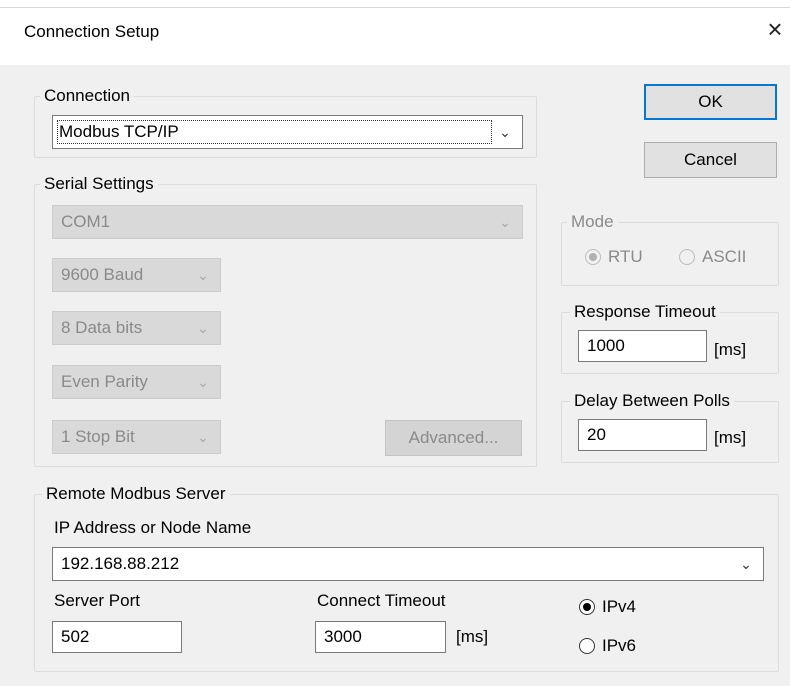 This screenshot has width=790, height=686. What do you see at coordinates (287, 132) in the screenshot?
I see `connection-type-select: Modbus TCP/IP ⌄` at bounding box center [287, 132].